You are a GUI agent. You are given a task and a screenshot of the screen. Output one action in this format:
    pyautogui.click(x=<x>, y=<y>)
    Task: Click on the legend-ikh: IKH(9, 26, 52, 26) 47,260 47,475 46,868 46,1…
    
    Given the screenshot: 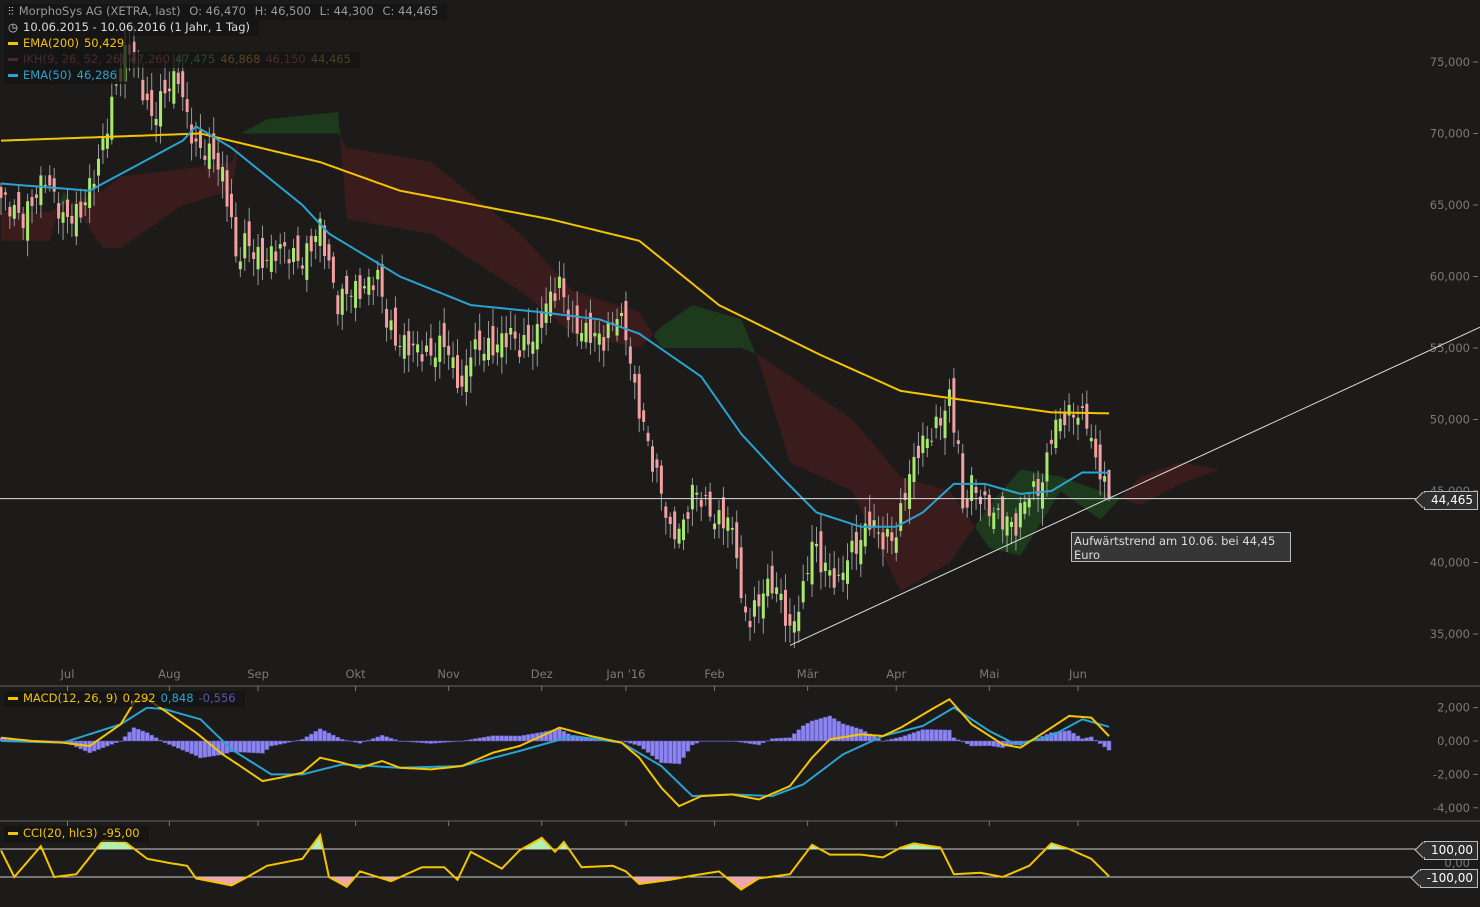 What is the action you would take?
    pyautogui.click(x=182, y=60)
    